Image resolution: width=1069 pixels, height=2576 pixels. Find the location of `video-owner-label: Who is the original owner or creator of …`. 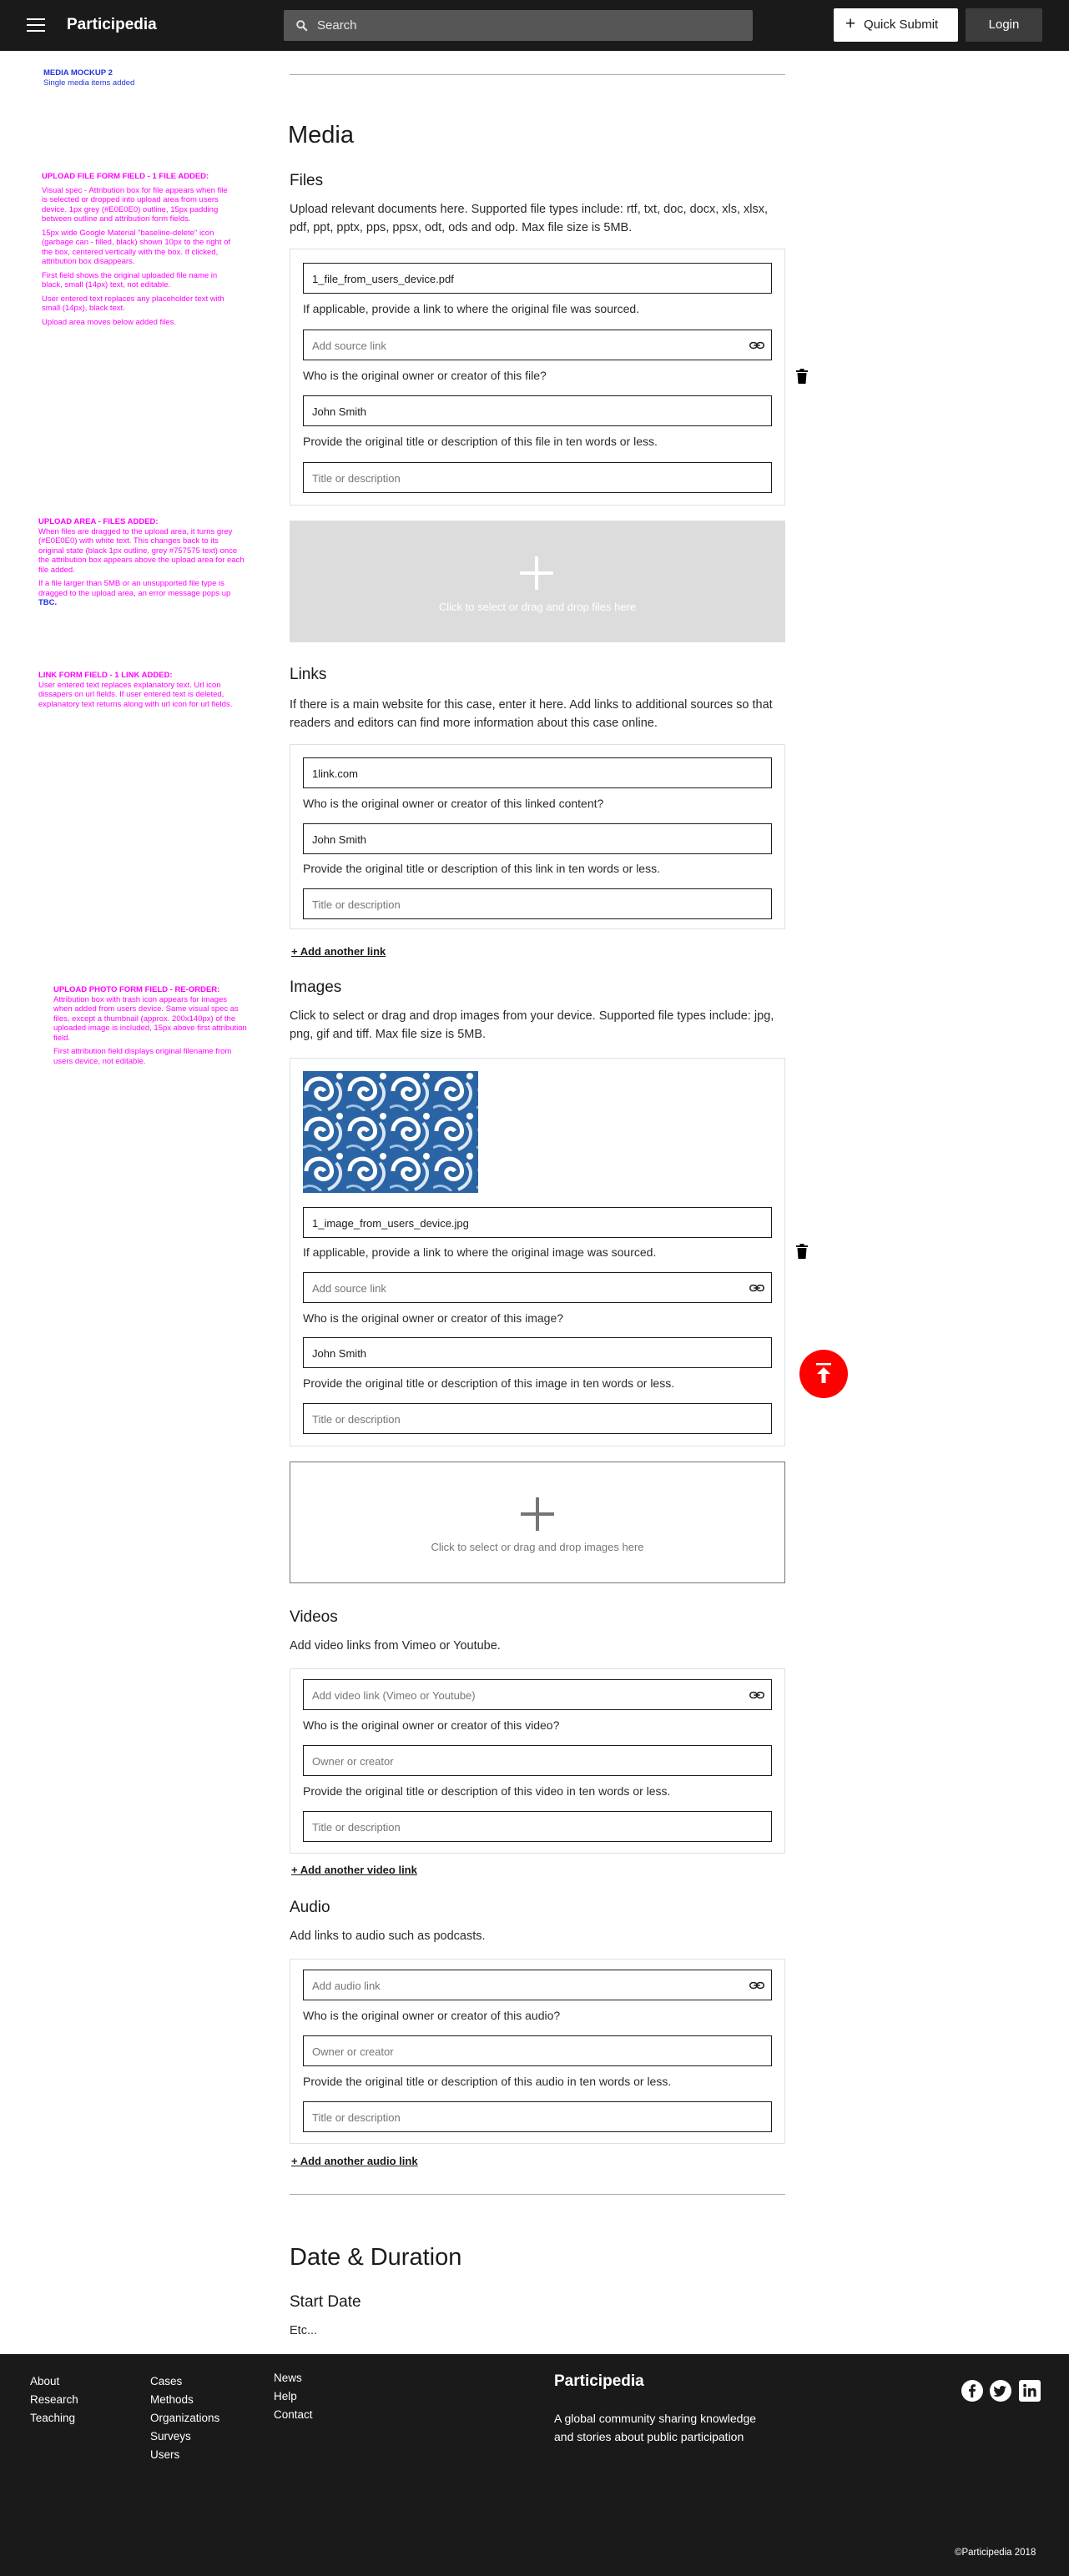

video-owner-label: Who is the original owner or creator of … is located at coordinates (431, 1725).